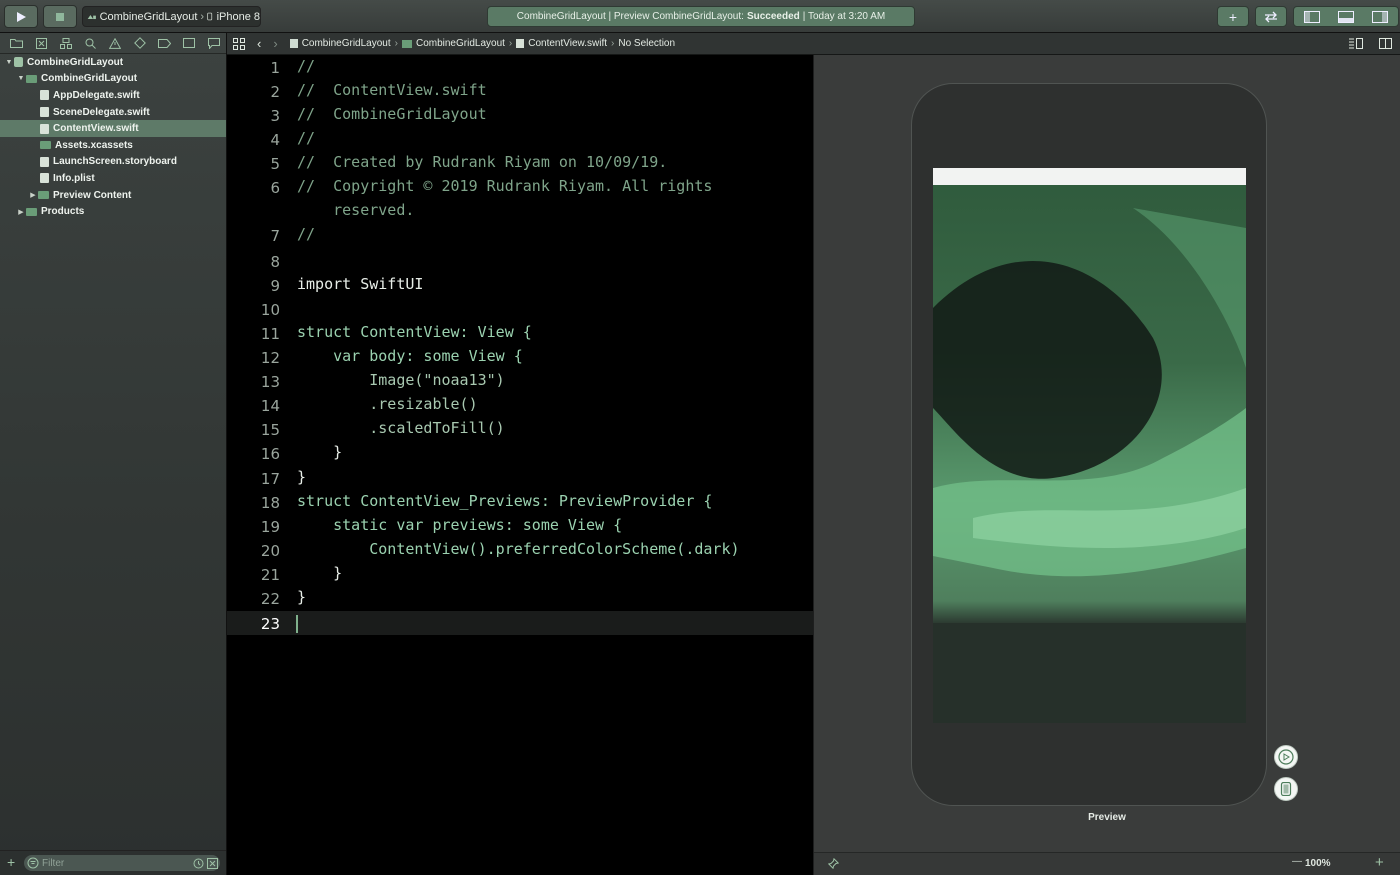  I want to click on app-target-icon, so click(91, 16).